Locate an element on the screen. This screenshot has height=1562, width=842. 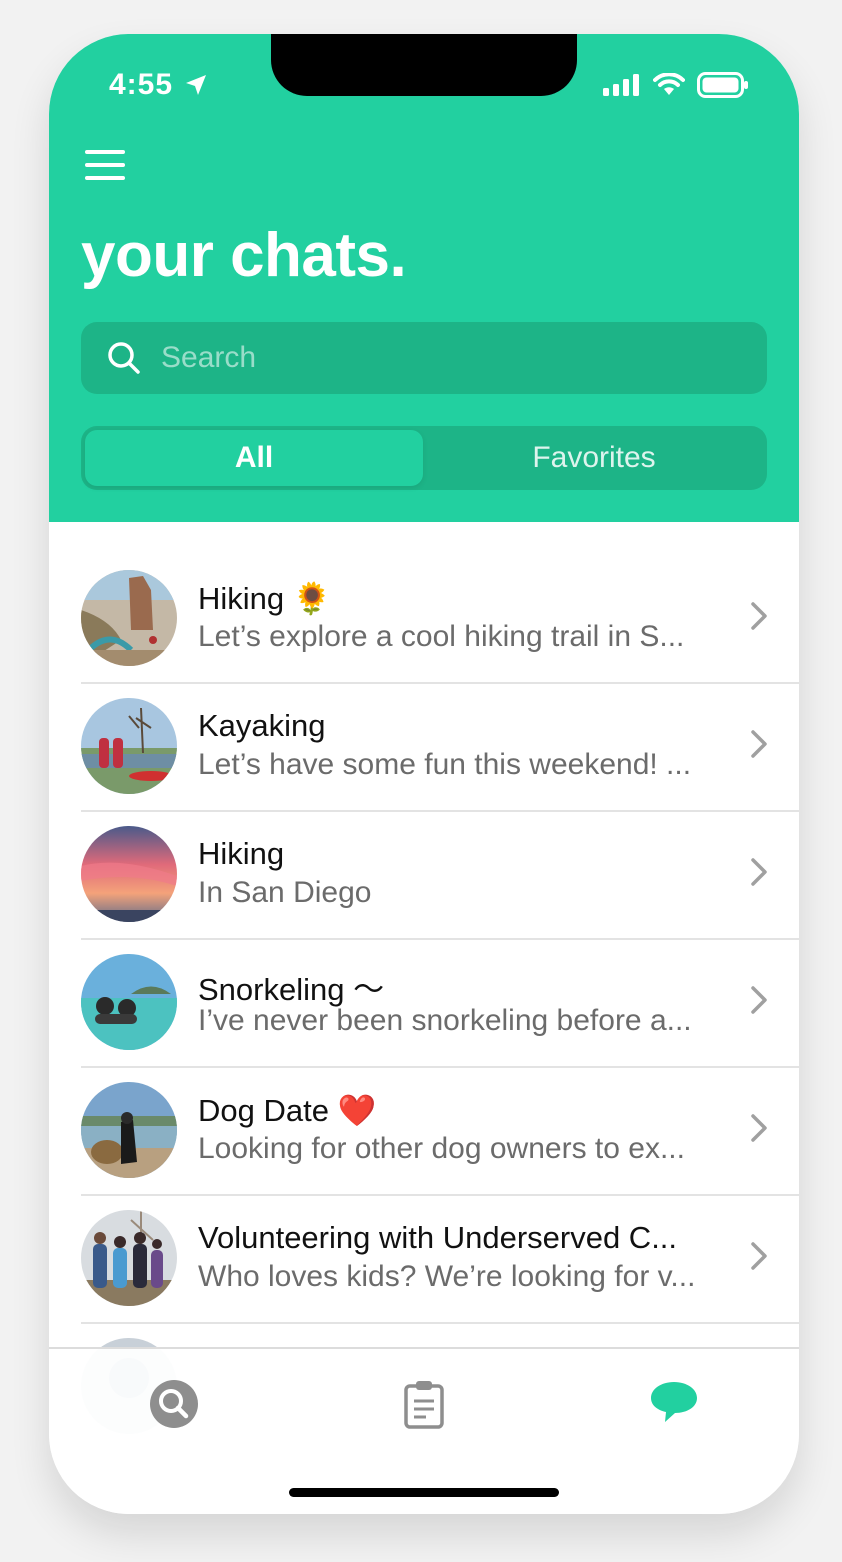
tab-chats is located at coordinates (674, 1407).